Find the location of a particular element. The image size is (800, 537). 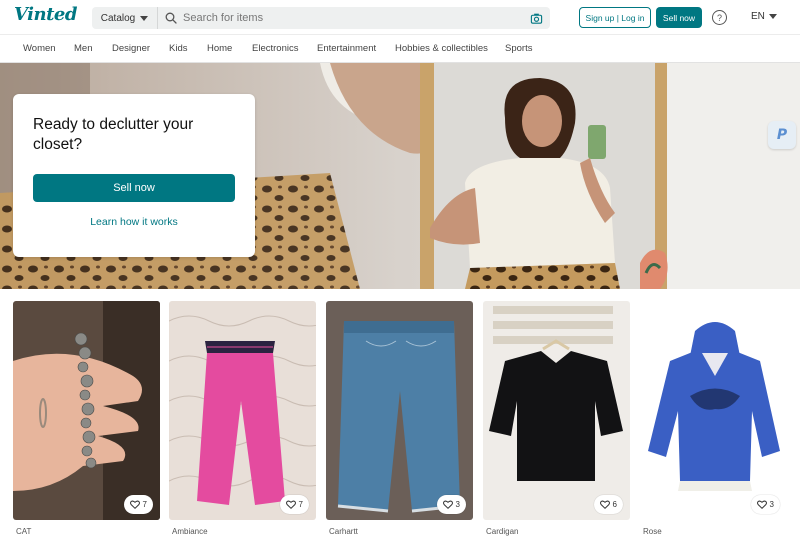

search-icon is located at coordinates (171, 18).